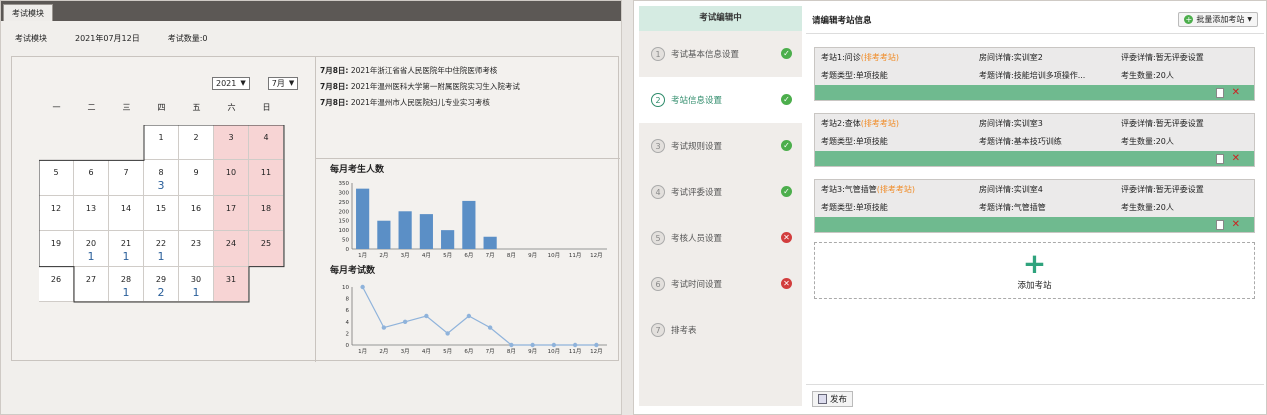  Describe the element at coordinates (196, 284) in the screenshot. I see `calendar-day: 30 1` at that location.